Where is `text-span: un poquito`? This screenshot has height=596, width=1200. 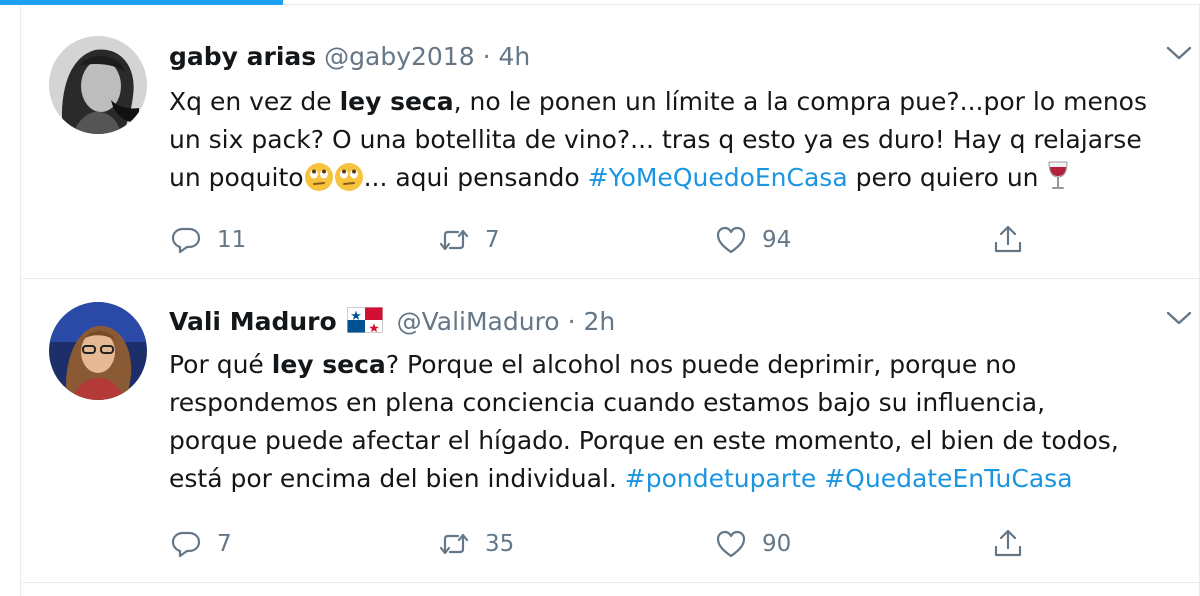
text-span: un poquito is located at coordinates (236, 177).